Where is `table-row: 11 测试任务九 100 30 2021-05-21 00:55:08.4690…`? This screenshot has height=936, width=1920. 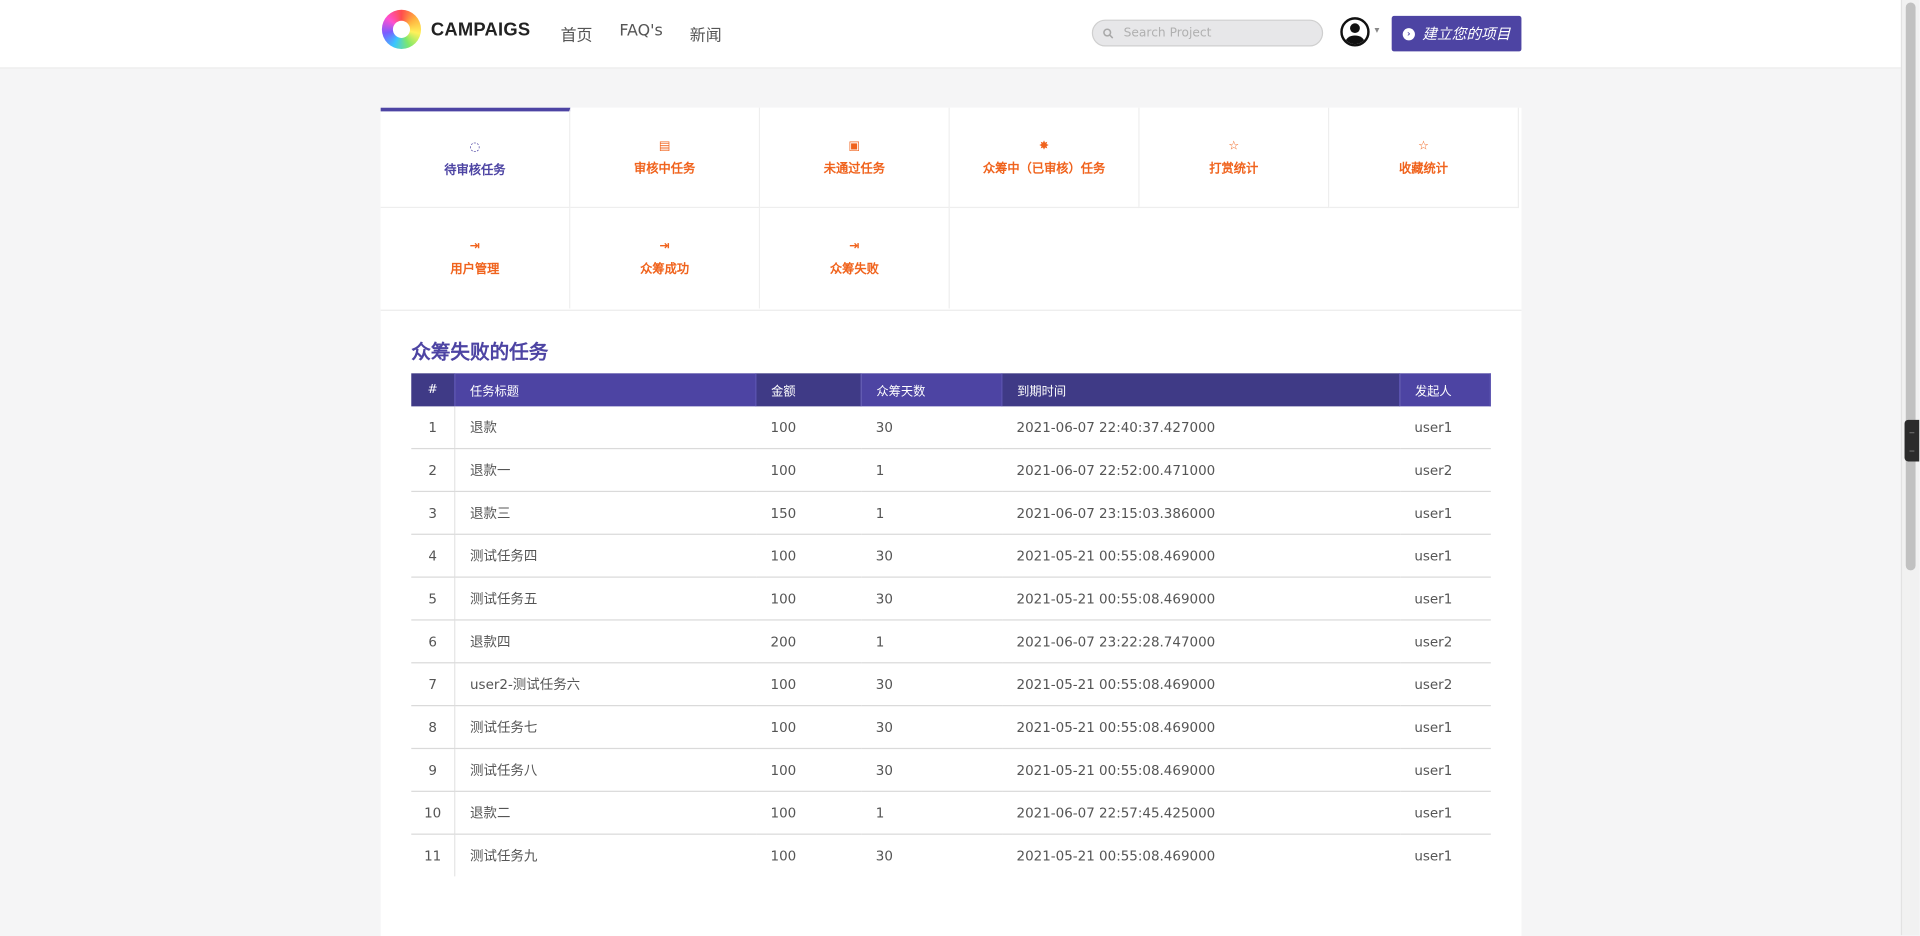
table-row: 11 测试任务九 100 30 2021-05-21 00:55:08.4690… is located at coordinates (950, 855).